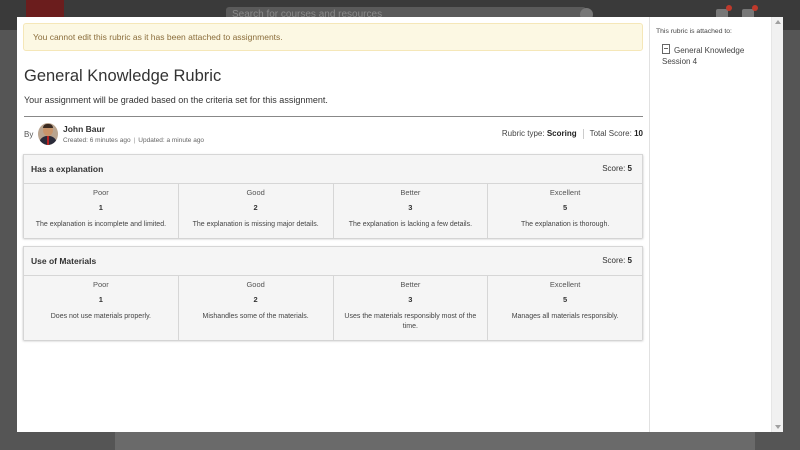  What do you see at coordinates (729, 8) in the screenshot?
I see `background-notification-badge` at bounding box center [729, 8].